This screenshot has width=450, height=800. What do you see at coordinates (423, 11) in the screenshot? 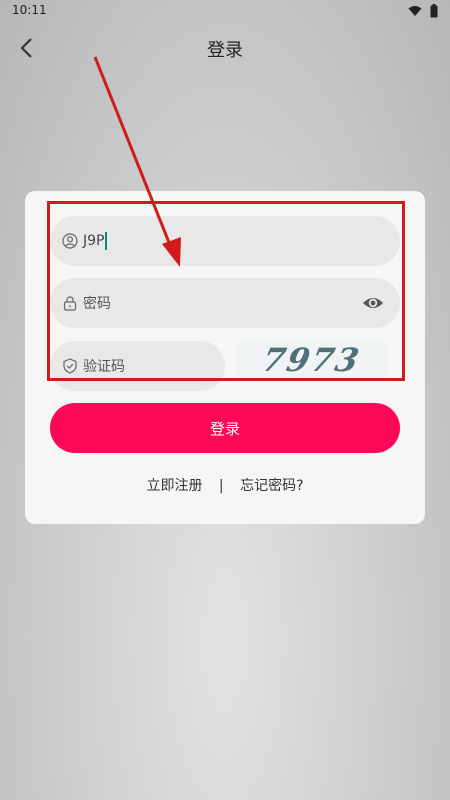
I see `status-icons` at bounding box center [423, 11].